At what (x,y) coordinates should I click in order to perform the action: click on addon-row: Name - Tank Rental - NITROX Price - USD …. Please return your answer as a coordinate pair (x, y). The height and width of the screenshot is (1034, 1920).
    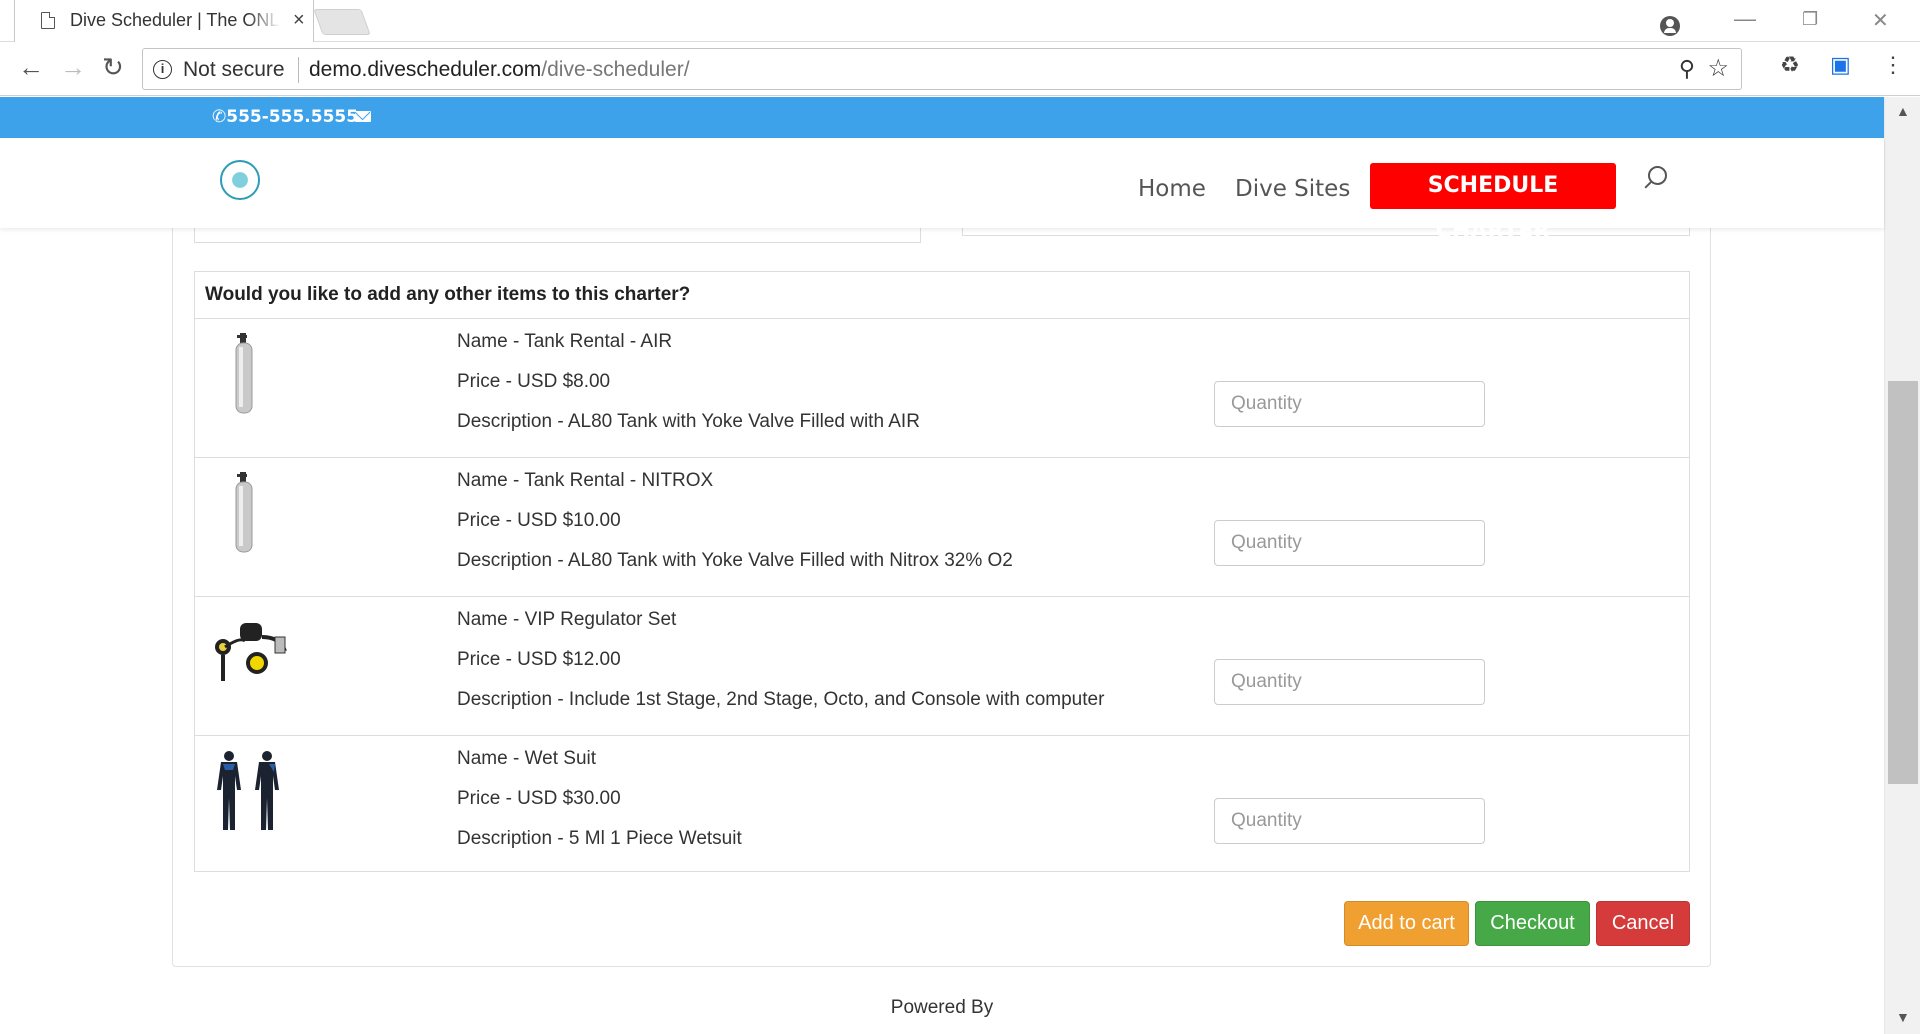
    Looking at the image, I should click on (942, 527).